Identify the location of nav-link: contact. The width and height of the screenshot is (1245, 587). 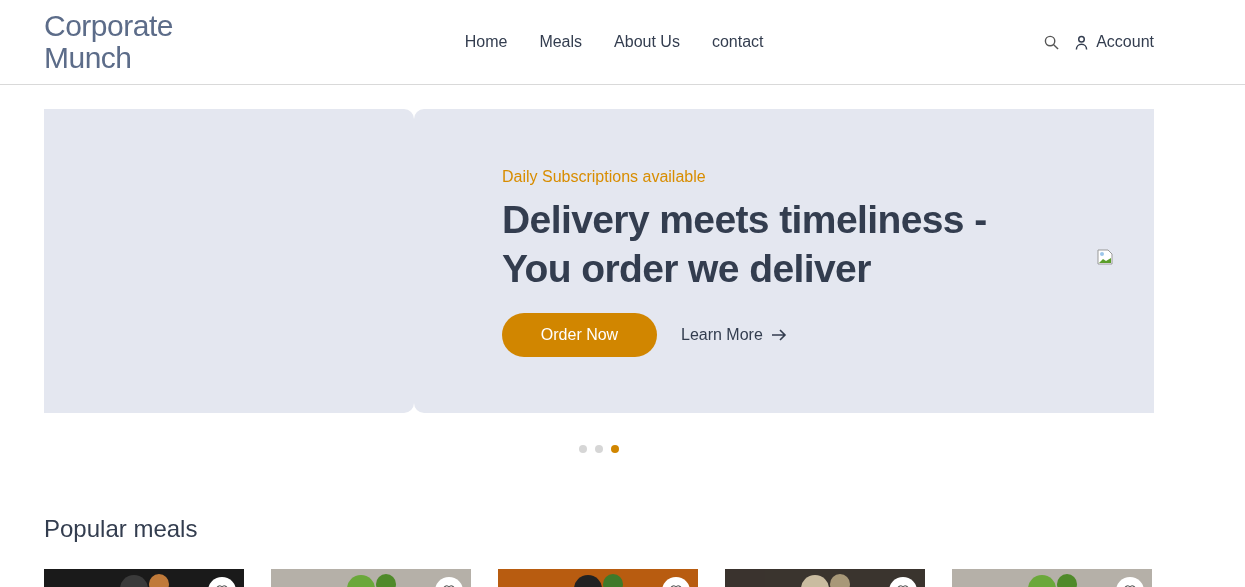
(737, 42).